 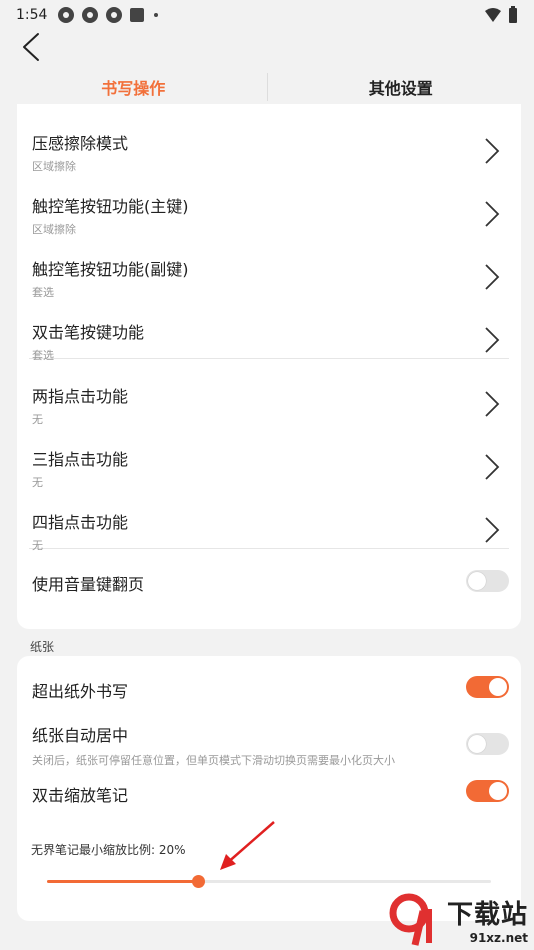 I want to click on setting-three-finger-tap: 三指点击功能 无, so click(x=269, y=455).